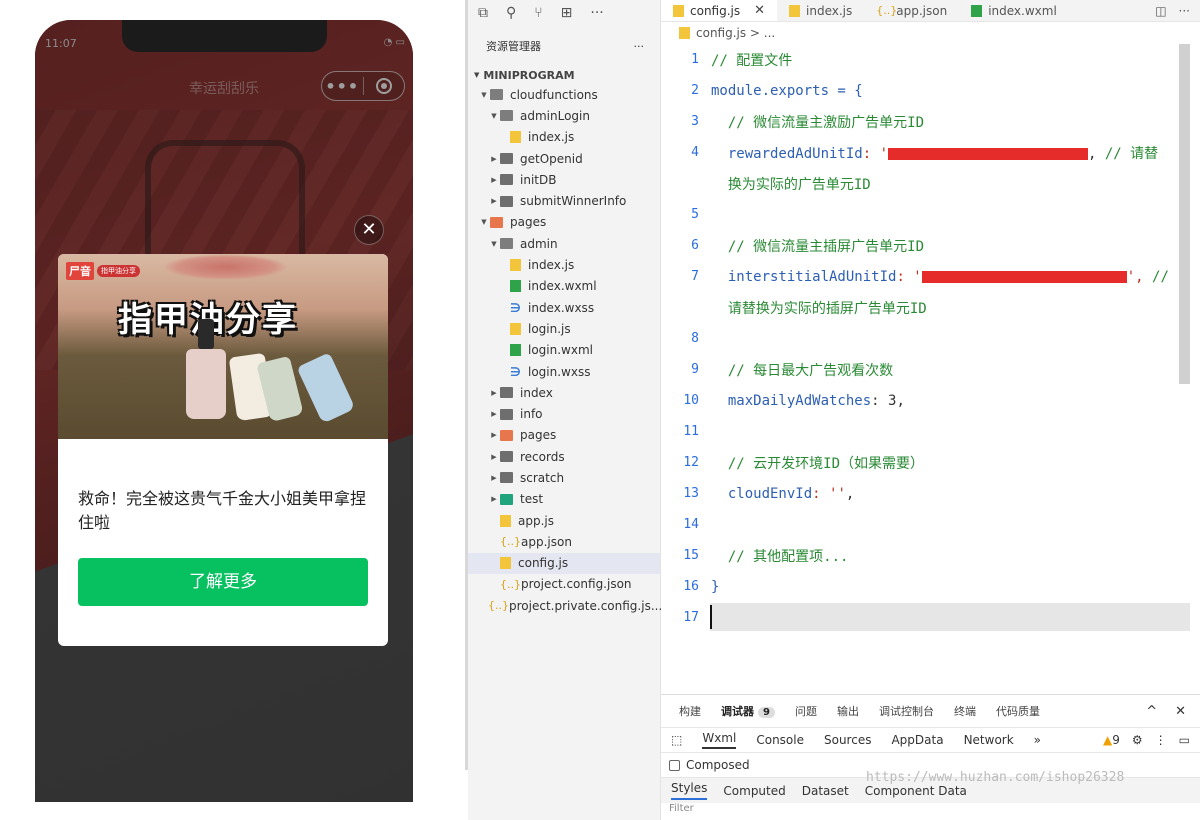 This screenshot has height=820, width=1200. I want to click on code-line: 7 interstitialAdUnitId: ' ', //, so click(930, 276).